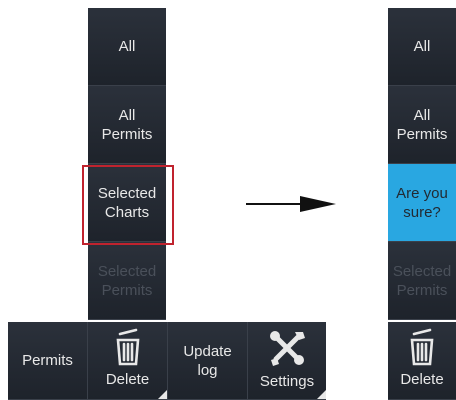  I want to click on selected-charts-highlight, so click(128, 205).